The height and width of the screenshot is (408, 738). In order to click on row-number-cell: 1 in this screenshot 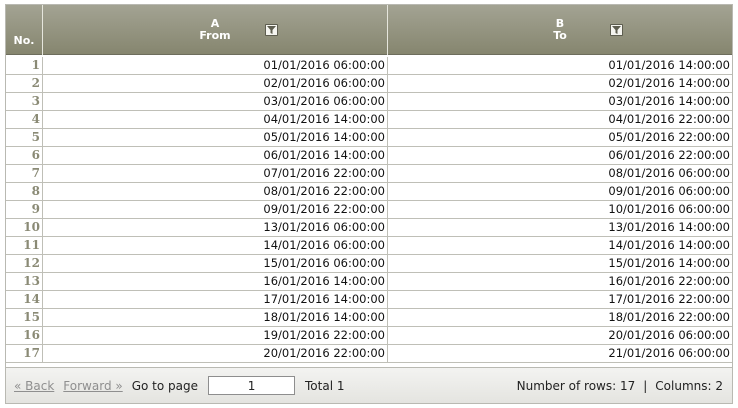, I will do `click(24, 65)`.